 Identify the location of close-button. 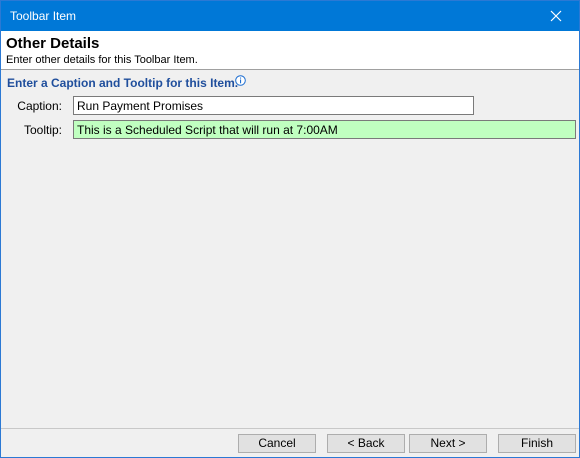
(556, 16).